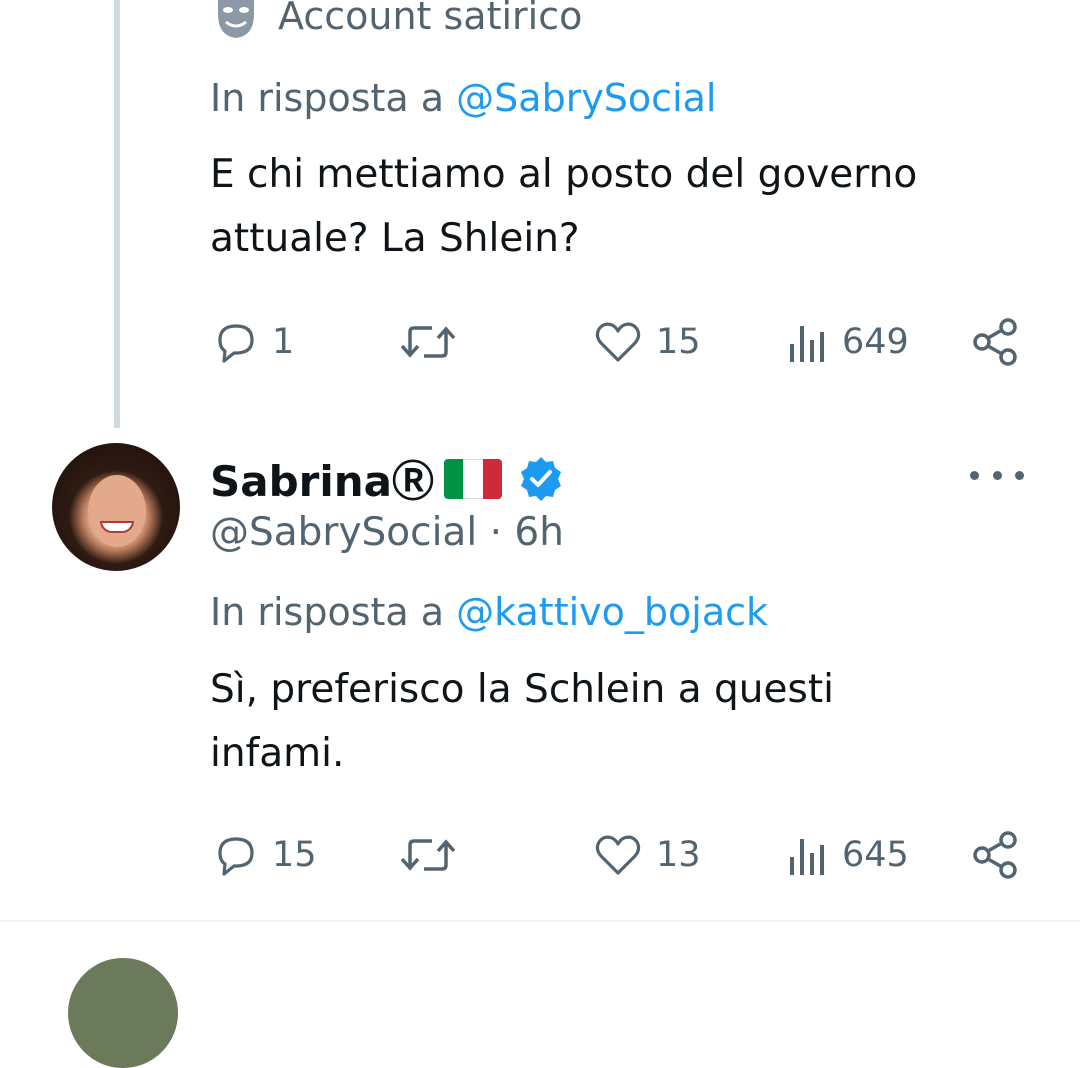  Describe the element at coordinates (277, 753) in the screenshot. I see `tweet-text-line: infami.` at that location.